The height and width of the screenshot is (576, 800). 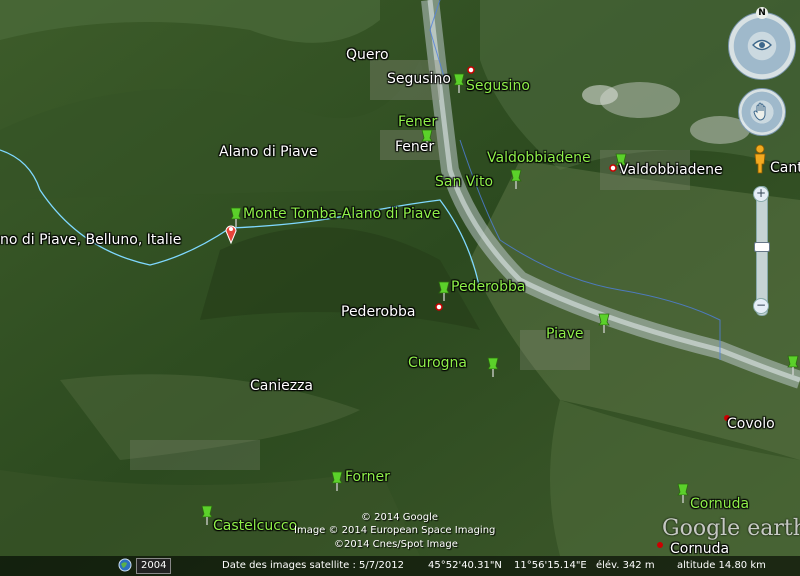 I want to click on copyright-european-space-imaging: Image © 2014 European Space Imaging, so click(x=395, y=530).